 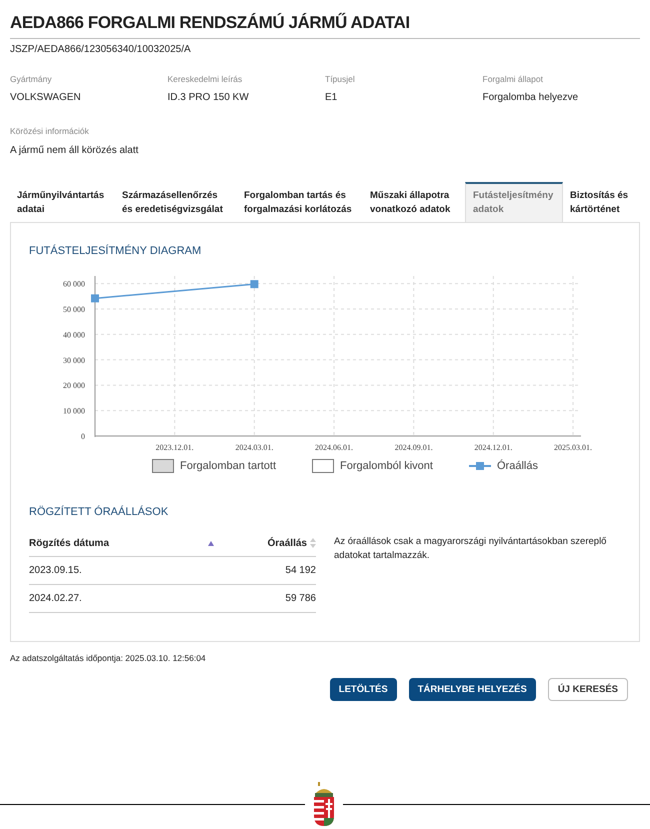 What do you see at coordinates (175, 447) in the screenshot?
I see `x-tick-label: 2023.12.01.` at bounding box center [175, 447].